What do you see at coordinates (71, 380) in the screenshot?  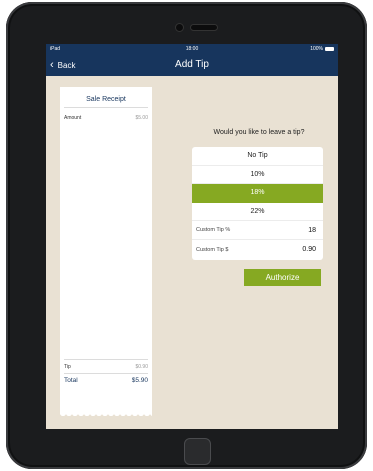 I see `total-label: Total` at bounding box center [71, 380].